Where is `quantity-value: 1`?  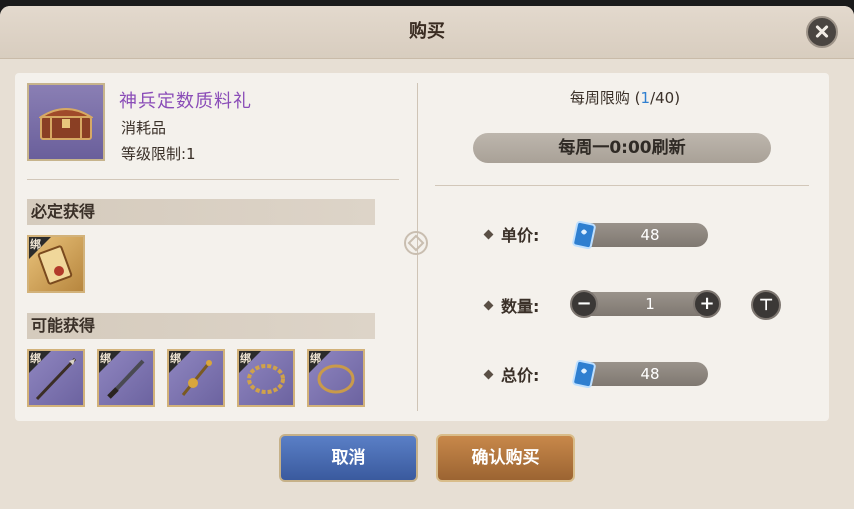 quantity-value: 1 is located at coordinates (650, 304).